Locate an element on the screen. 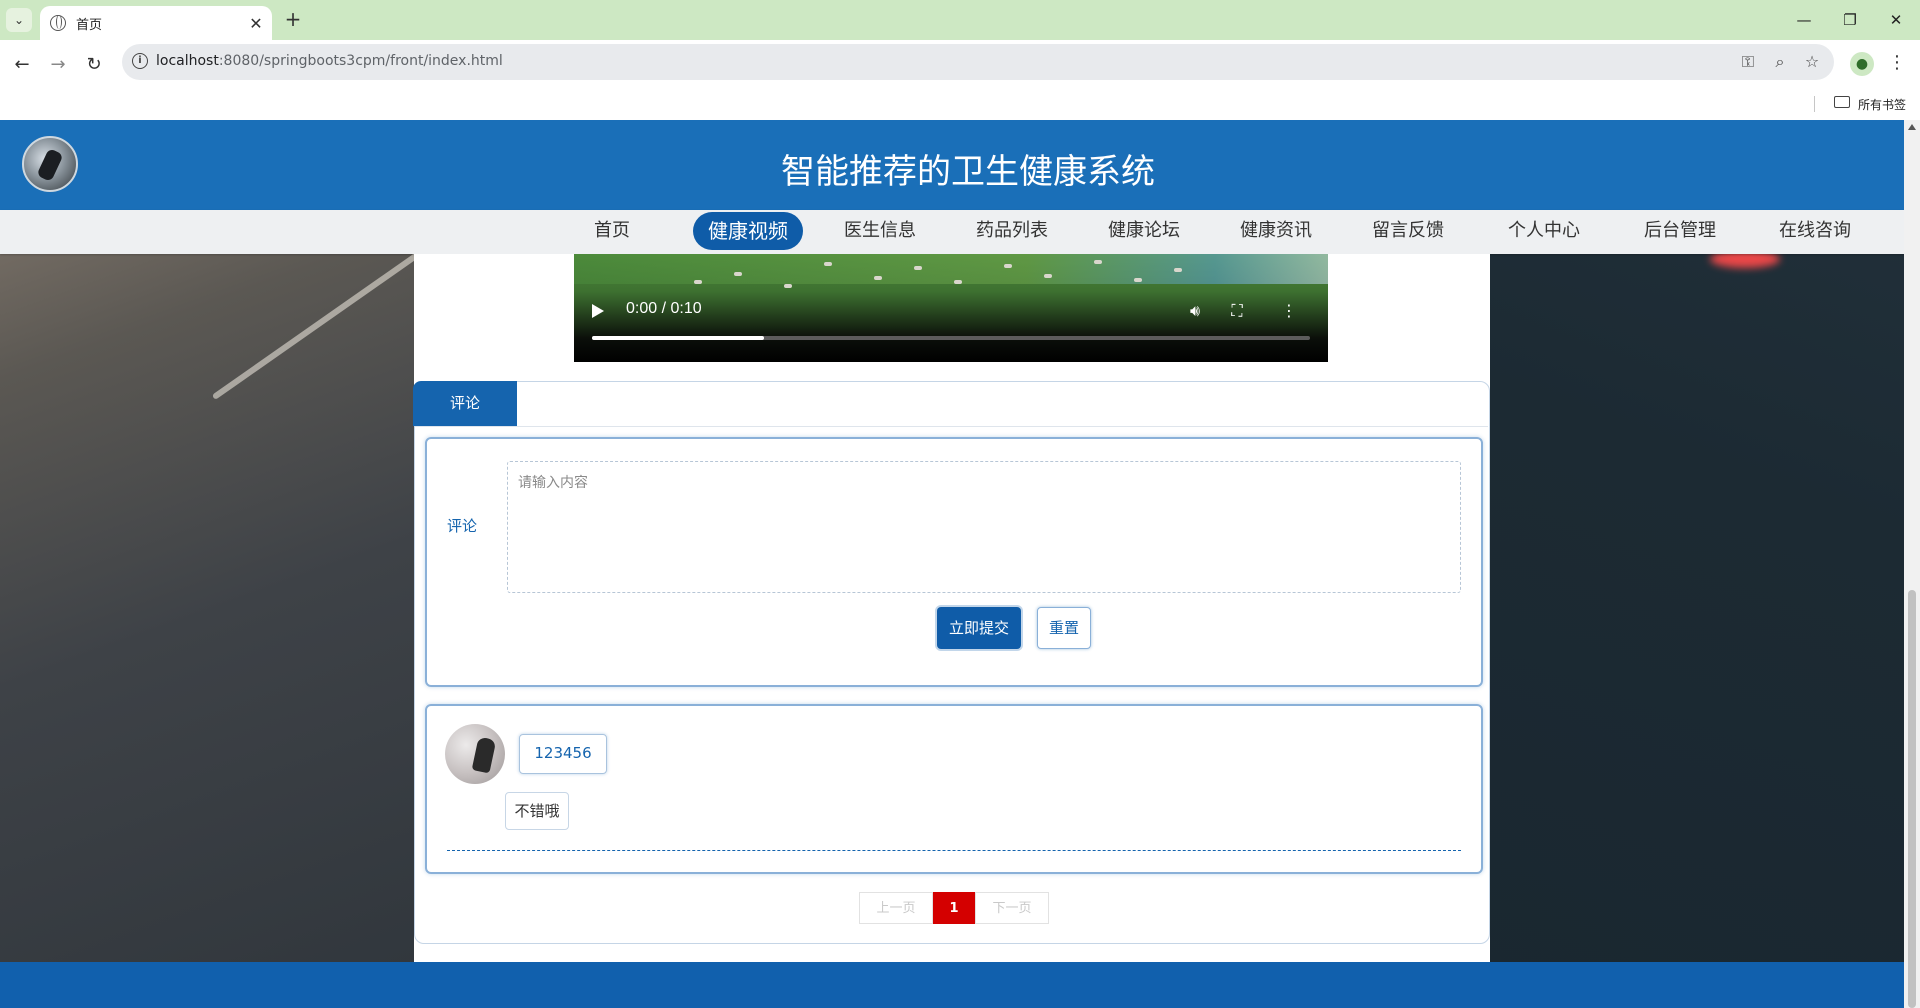  window-restore-icon: ❐ is located at coordinates (1850, 20).